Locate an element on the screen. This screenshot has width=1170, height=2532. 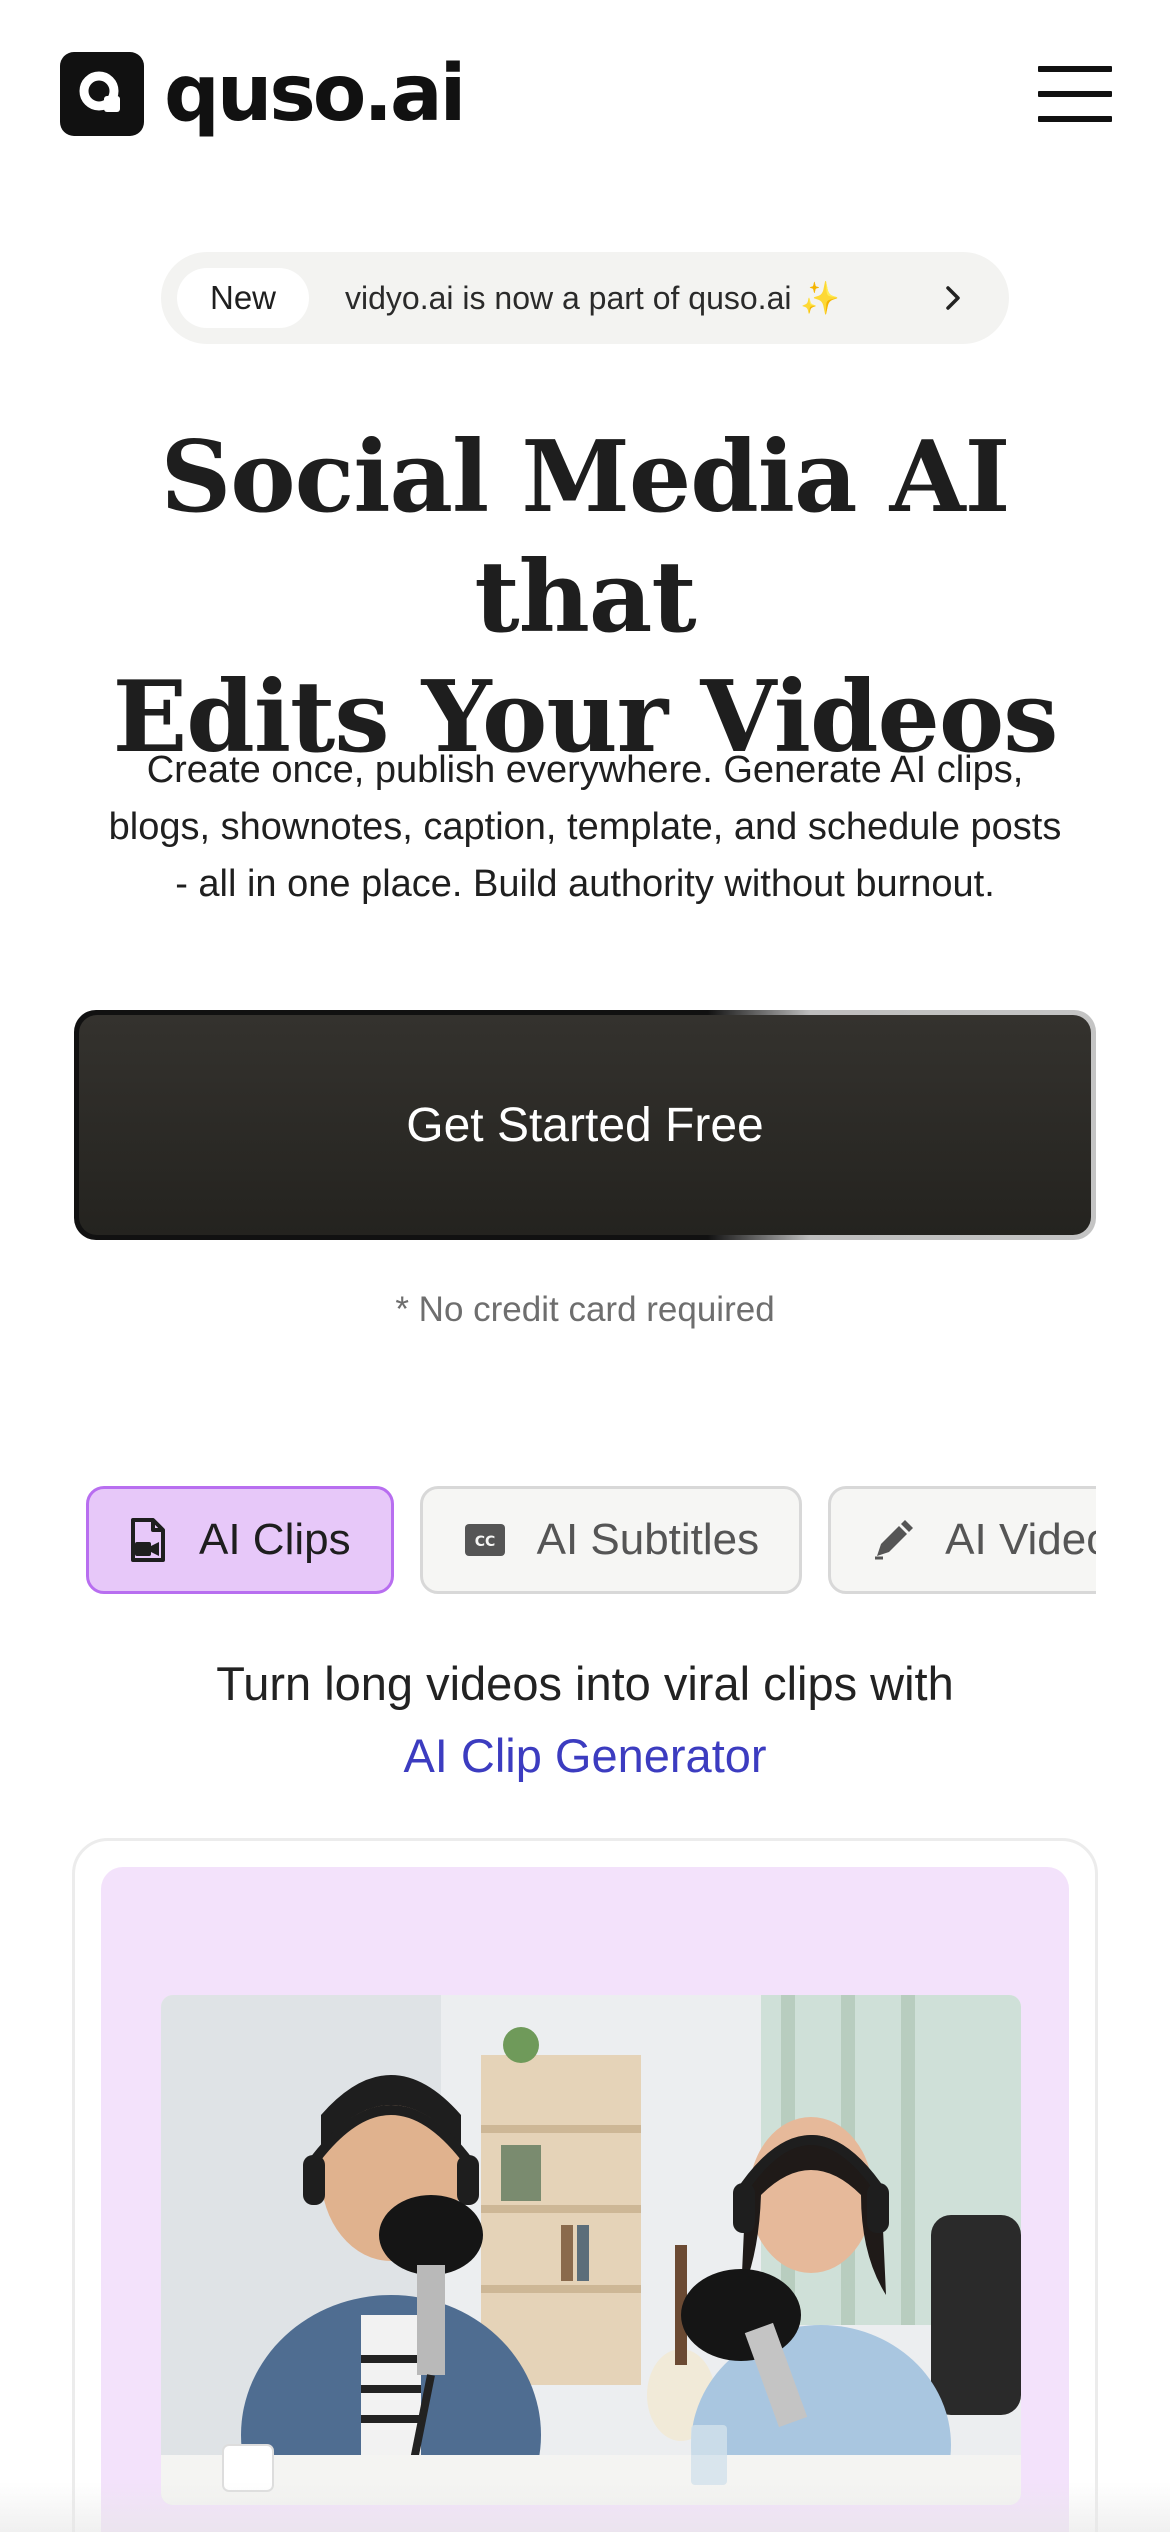
closed-captions-icon: CC is located at coordinates (484, 1540).